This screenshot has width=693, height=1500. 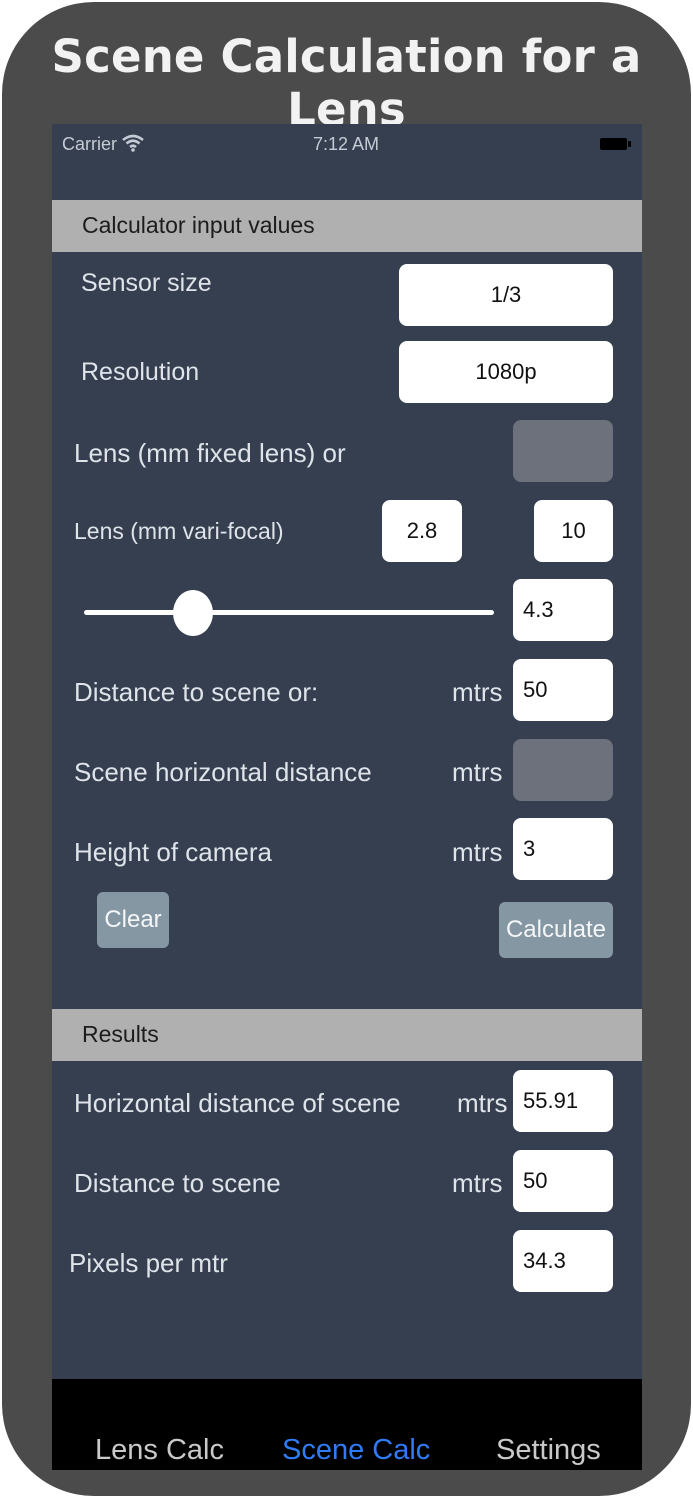 What do you see at coordinates (179, 531) in the screenshot?
I see `varifocal-label: Lens (mm vari-focal)` at bounding box center [179, 531].